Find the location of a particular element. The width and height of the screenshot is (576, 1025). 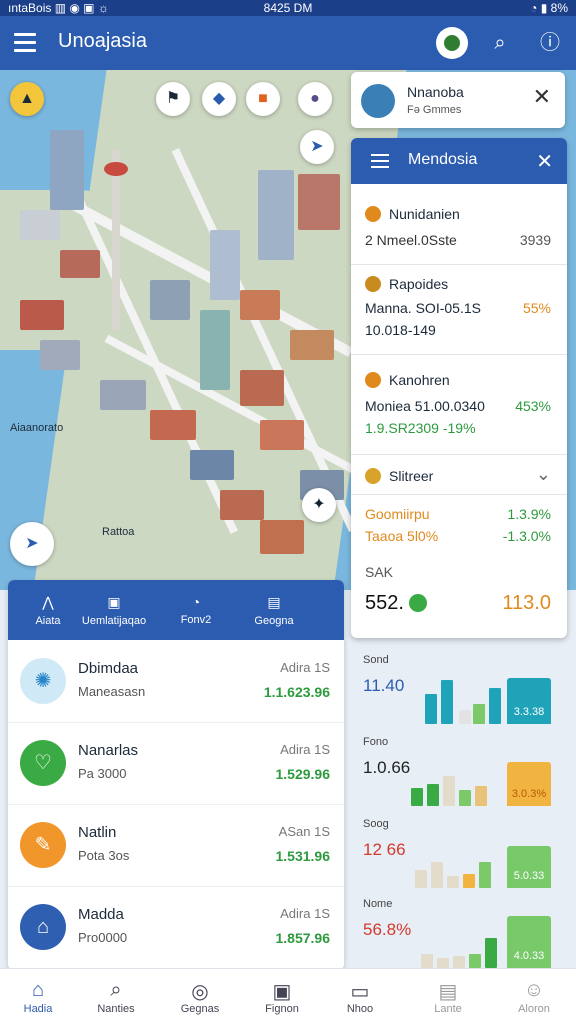

compass-icon: ◎ is located at coordinates (200, 992).